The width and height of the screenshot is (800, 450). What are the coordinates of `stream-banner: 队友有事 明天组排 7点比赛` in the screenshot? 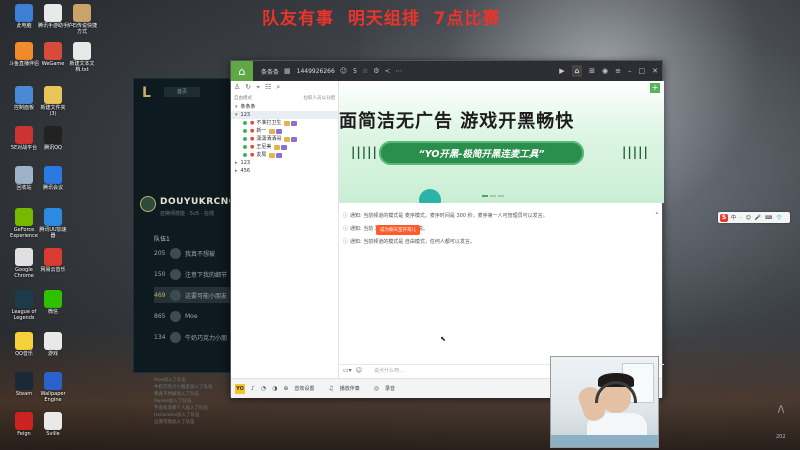 It's located at (381, 19).